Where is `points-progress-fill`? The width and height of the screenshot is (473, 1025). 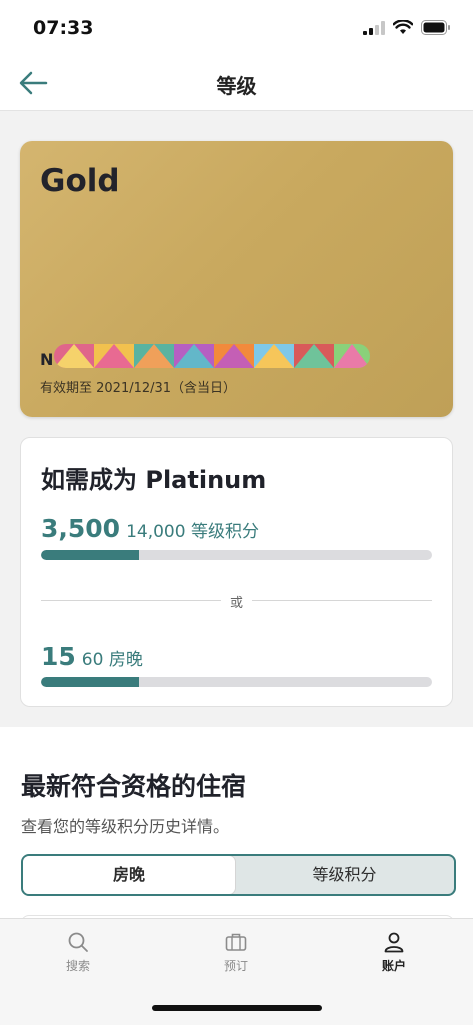 points-progress-fill is located at coordinates (90, 555).